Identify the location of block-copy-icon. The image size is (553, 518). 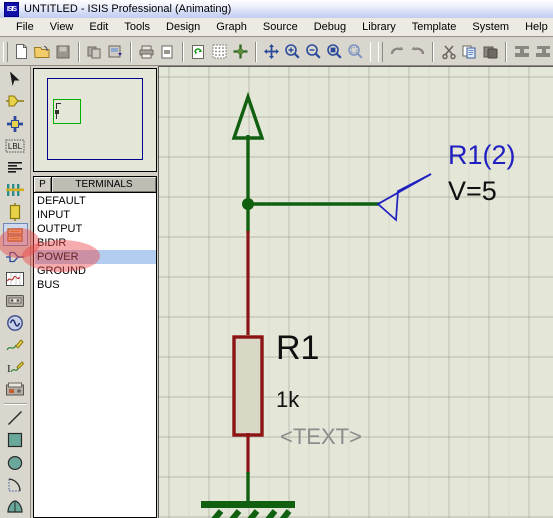
(521, 51).